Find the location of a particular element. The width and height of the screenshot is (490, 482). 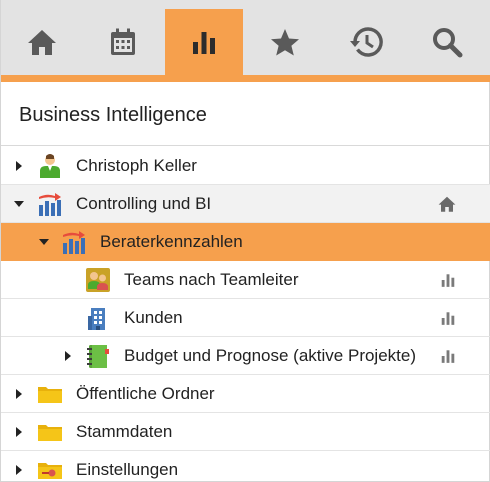

tab-bar-accent-line is located at coordinates (245, 78).